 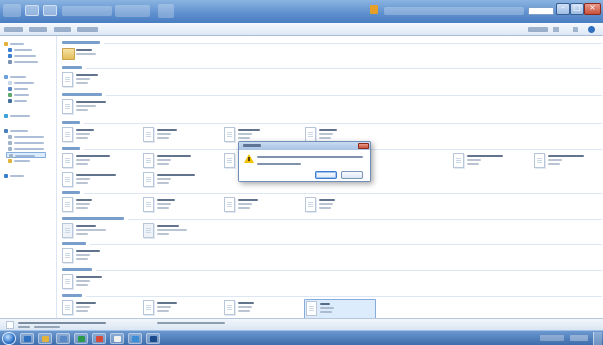 I want to click on list-item-selected, so click(x=340, y=309).